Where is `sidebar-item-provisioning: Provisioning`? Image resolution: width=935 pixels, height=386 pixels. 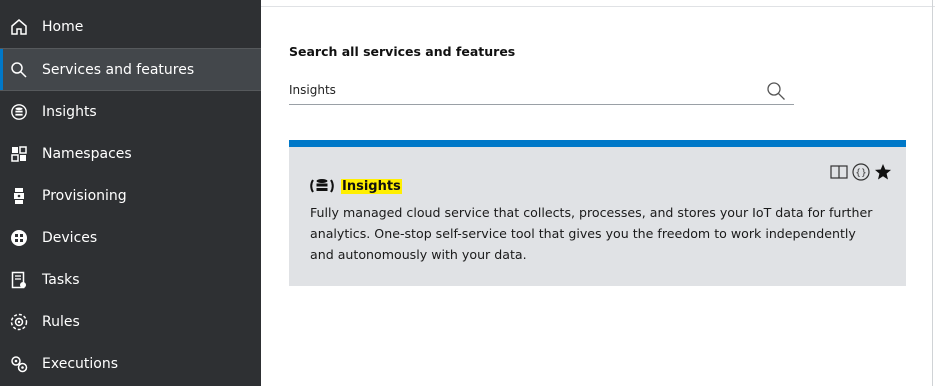 sidebar-item-provisioning: Provisioning is located at coordinates (130, 196).